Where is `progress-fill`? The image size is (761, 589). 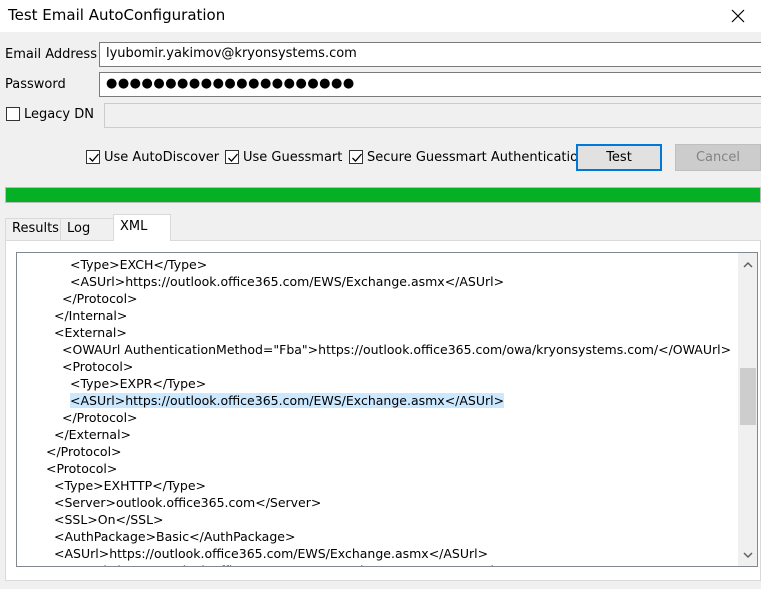 progress-fill is located at coordinates (383, 195).